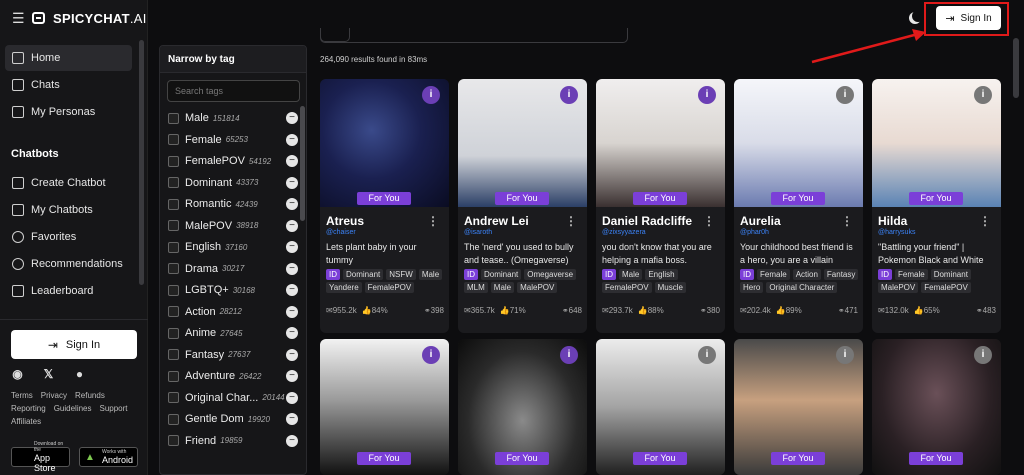 This screenshot has height=475, width=1024. What do you see at coordinates (474, 35) in the screenshot?
I see `search-bar` at bounding box center [474, 35].